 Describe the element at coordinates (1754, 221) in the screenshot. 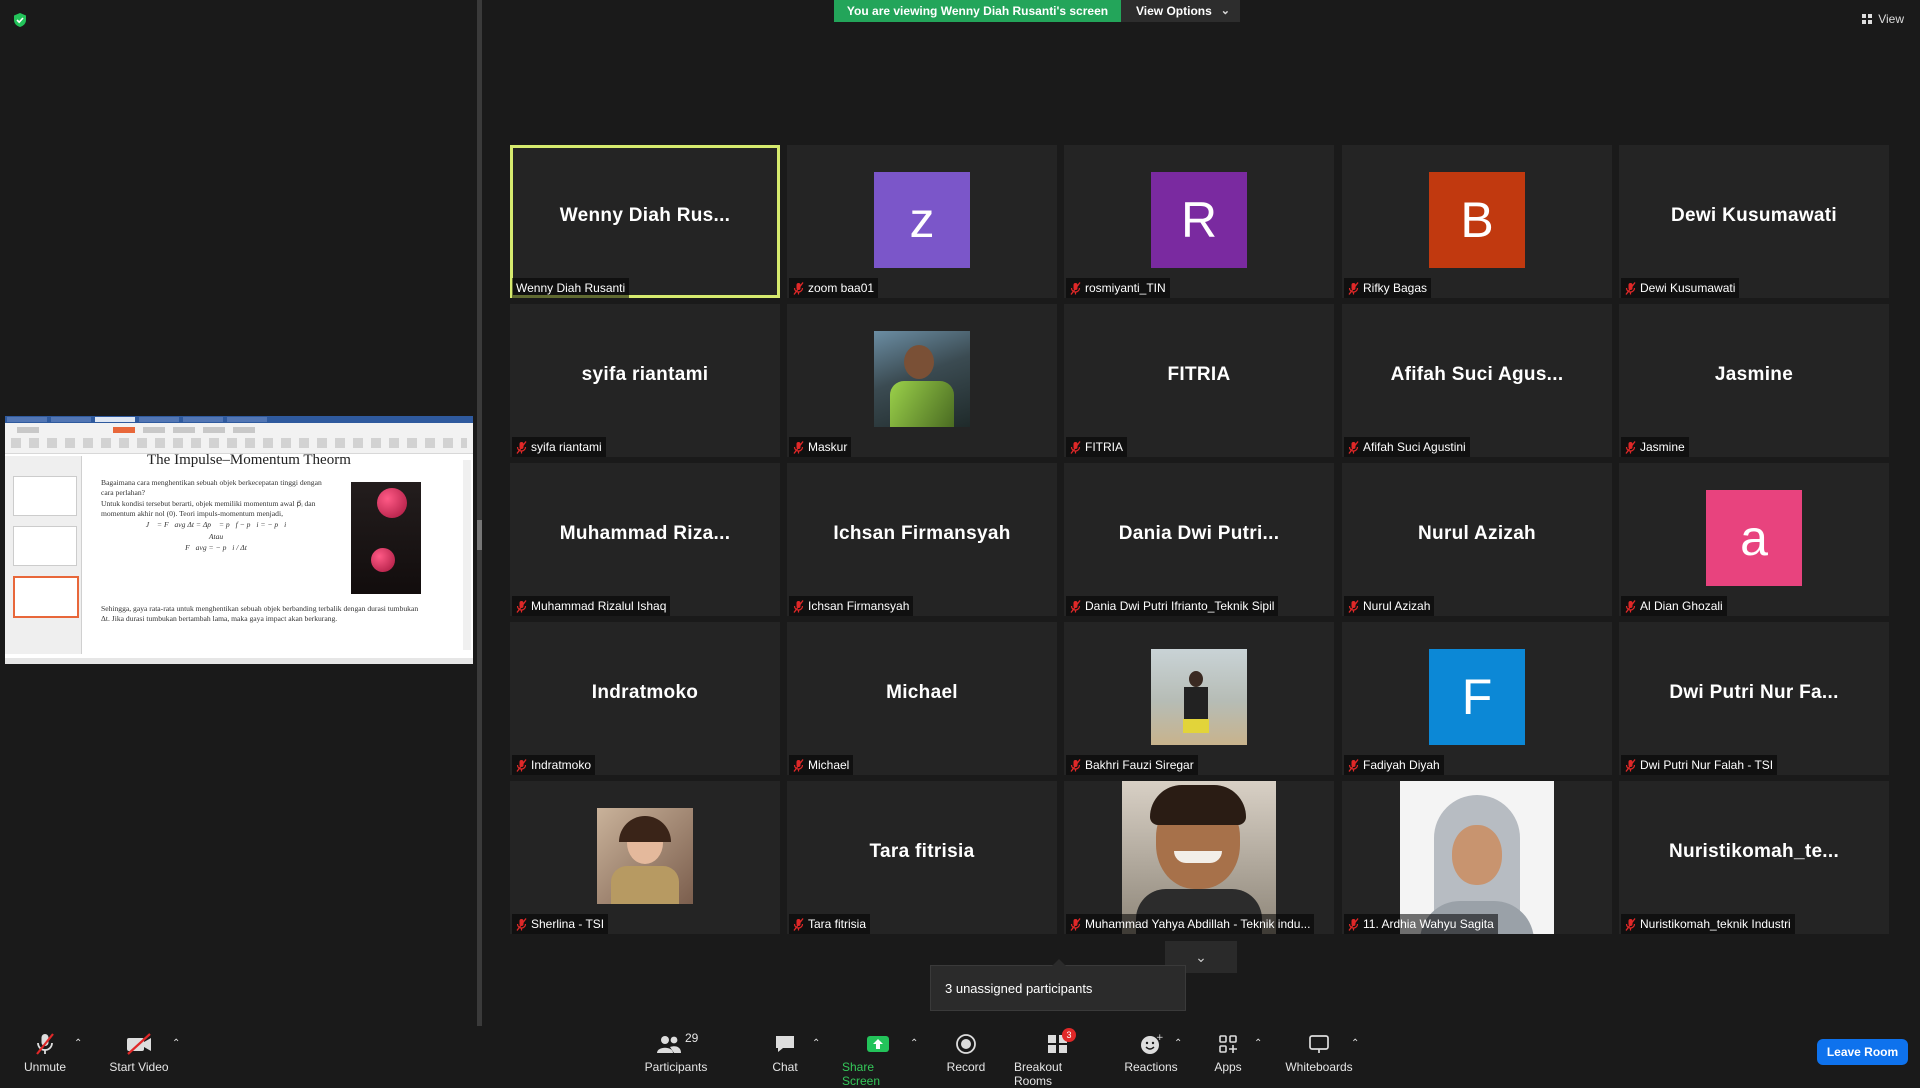

I see `participant-tile: Dewi Kusumawati Dewi Kusumawati` at that location.